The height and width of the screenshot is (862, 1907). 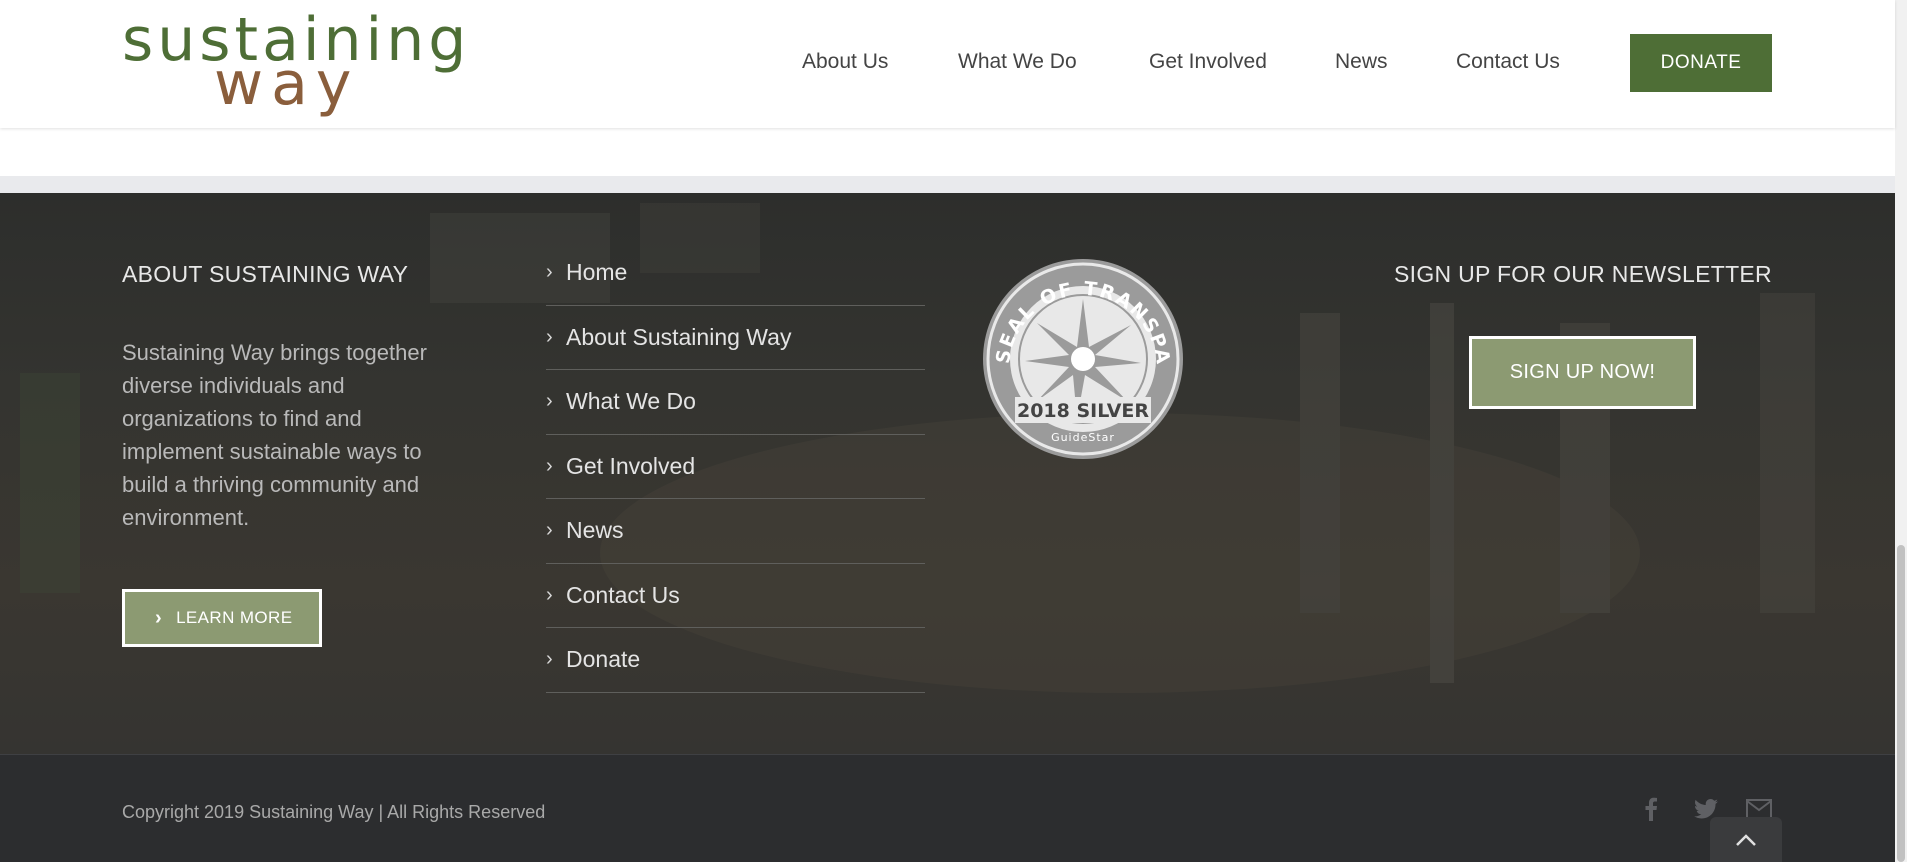 What do you see at coordinates (623, 594) in the screenshot?
I see `footer-link-label: Contact Us` at bounding box center [623, 594].